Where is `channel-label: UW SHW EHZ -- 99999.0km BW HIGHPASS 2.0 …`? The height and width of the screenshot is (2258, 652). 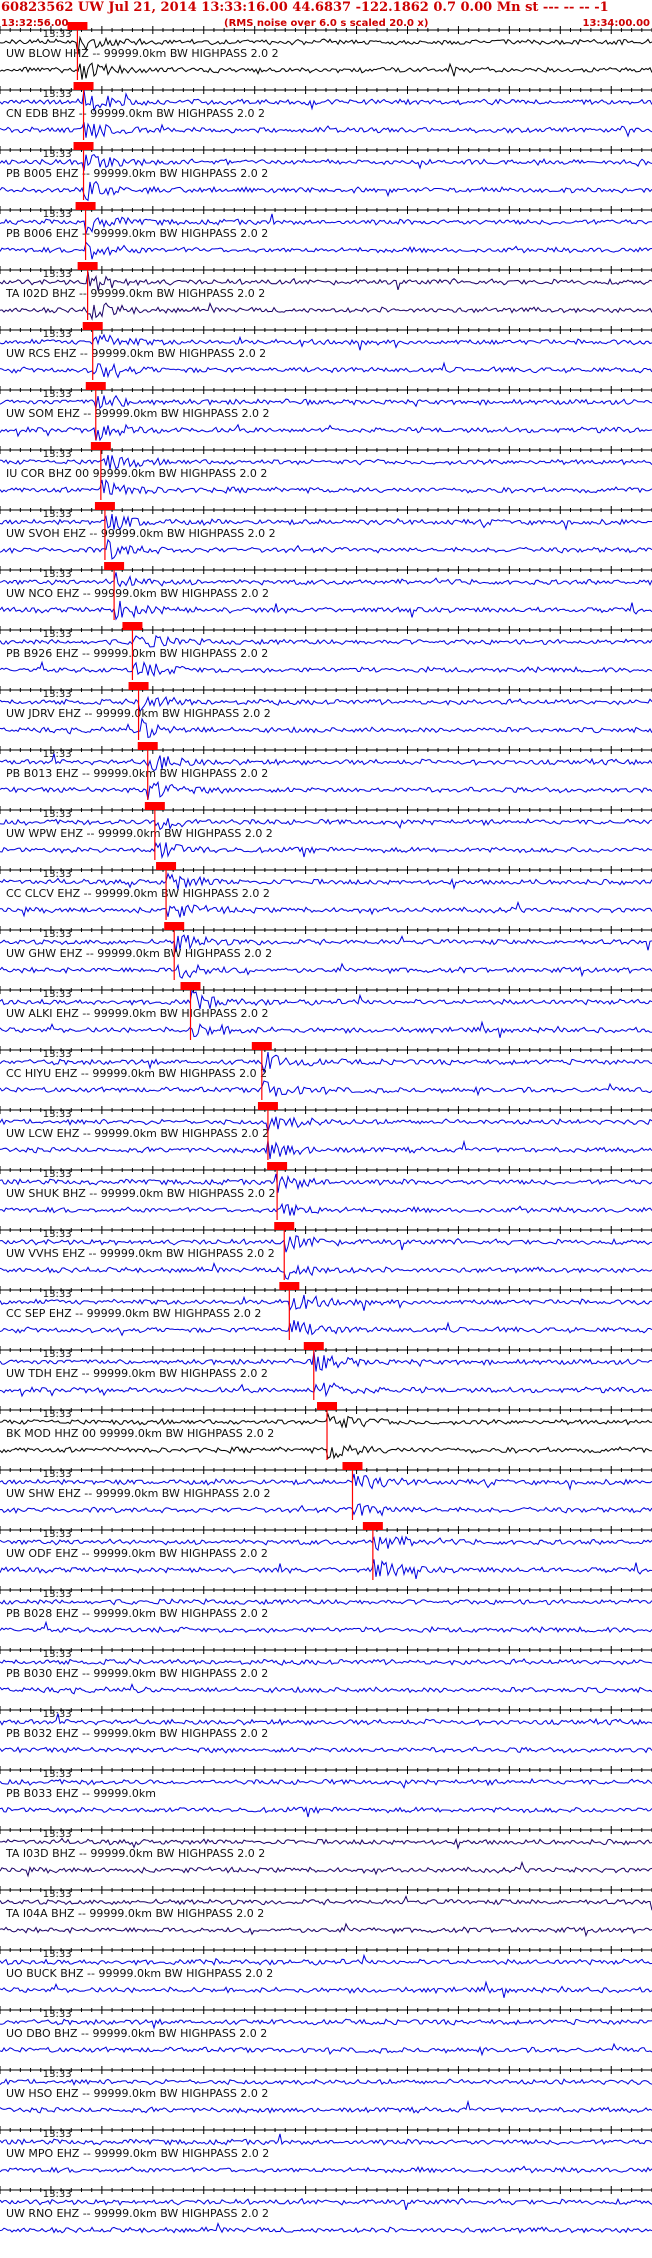 channel-label: UW SHW EHZ -- 99999.0km BW HIGHPASS 2.0 … is located at coordinates (138, 1493).